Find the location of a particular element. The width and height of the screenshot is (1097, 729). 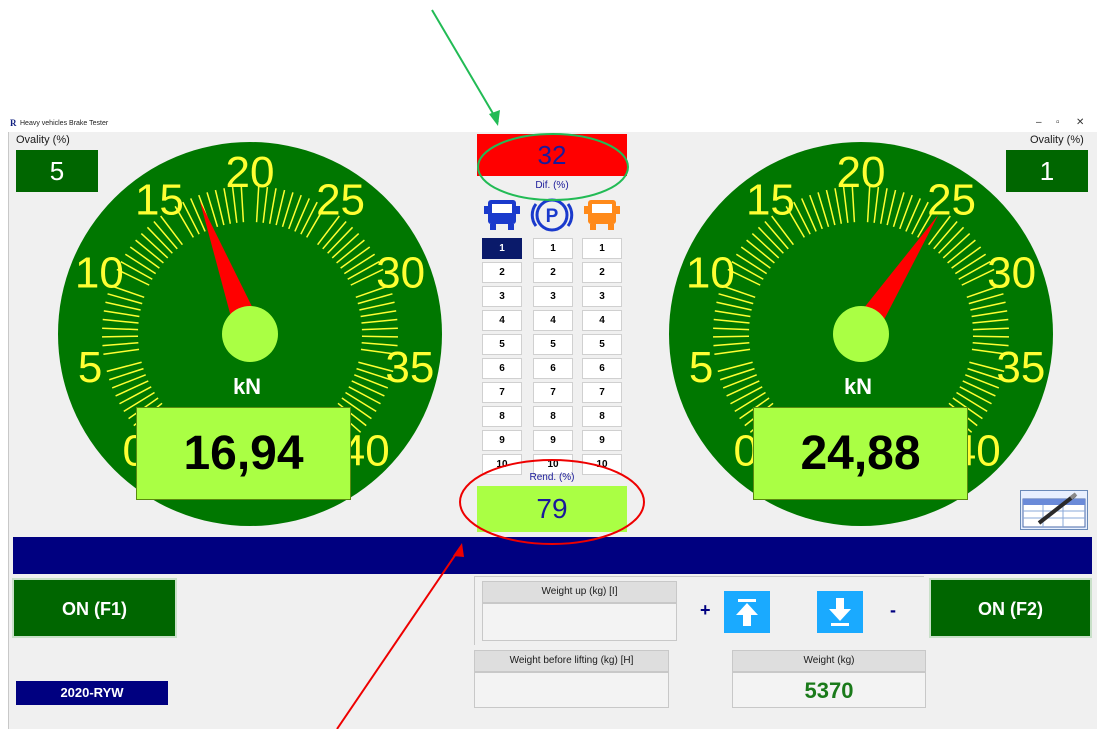

weight-up-field is located at coordinates (579, 622).